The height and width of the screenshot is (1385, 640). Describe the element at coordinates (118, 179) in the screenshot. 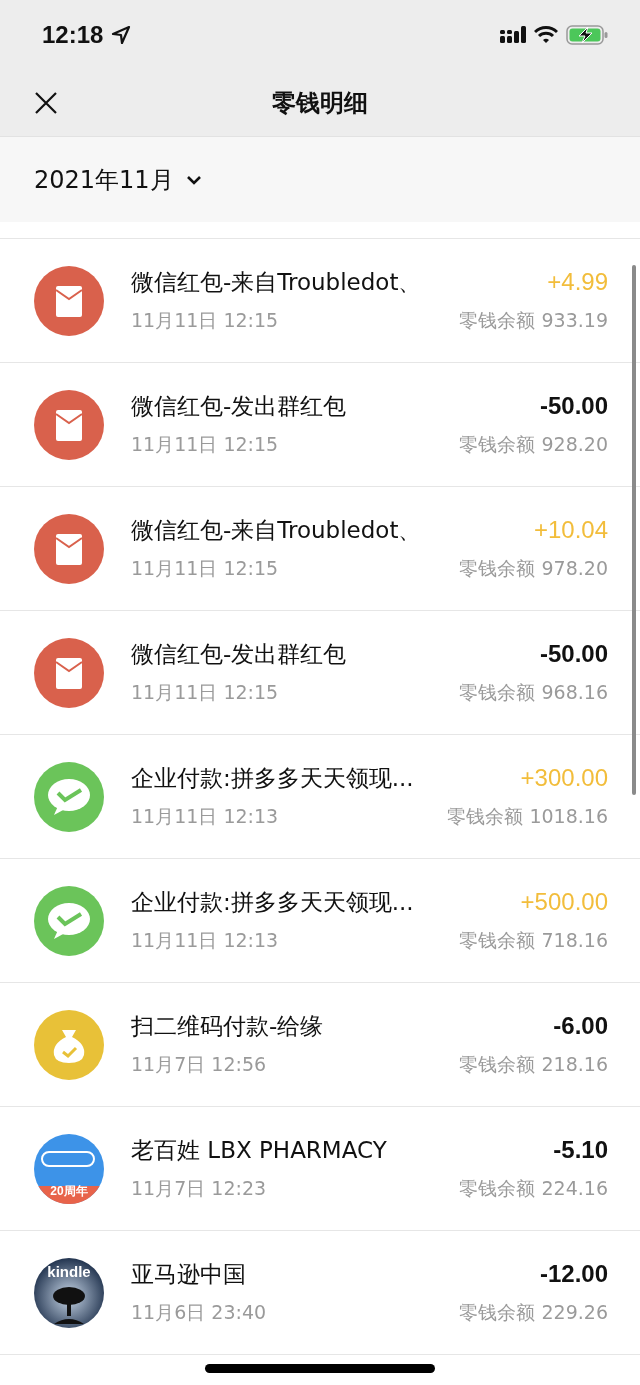

I see `month-picker: 2021年11月` at that location.